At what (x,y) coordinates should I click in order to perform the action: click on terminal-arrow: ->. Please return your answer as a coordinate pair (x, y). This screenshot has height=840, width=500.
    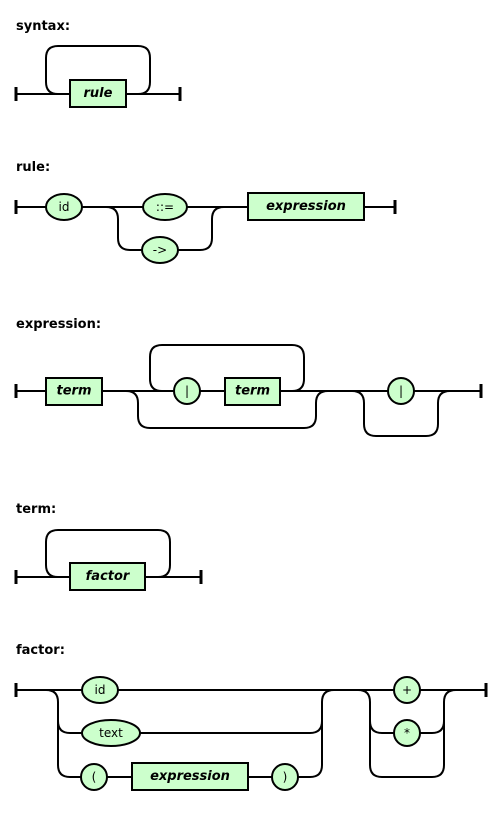
    Looking at the image, I should click on (160, 250).